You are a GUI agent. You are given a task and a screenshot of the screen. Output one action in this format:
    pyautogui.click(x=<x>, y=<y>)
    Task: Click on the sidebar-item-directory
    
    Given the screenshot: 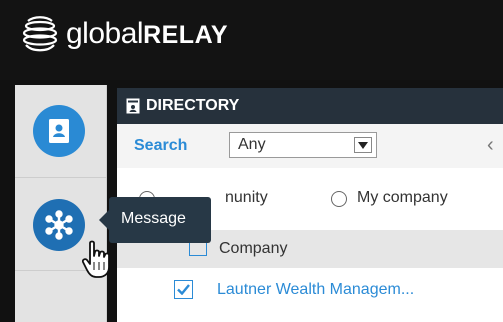 What is the action you would take?
    pyautogui.click(x=61, y=131)
    